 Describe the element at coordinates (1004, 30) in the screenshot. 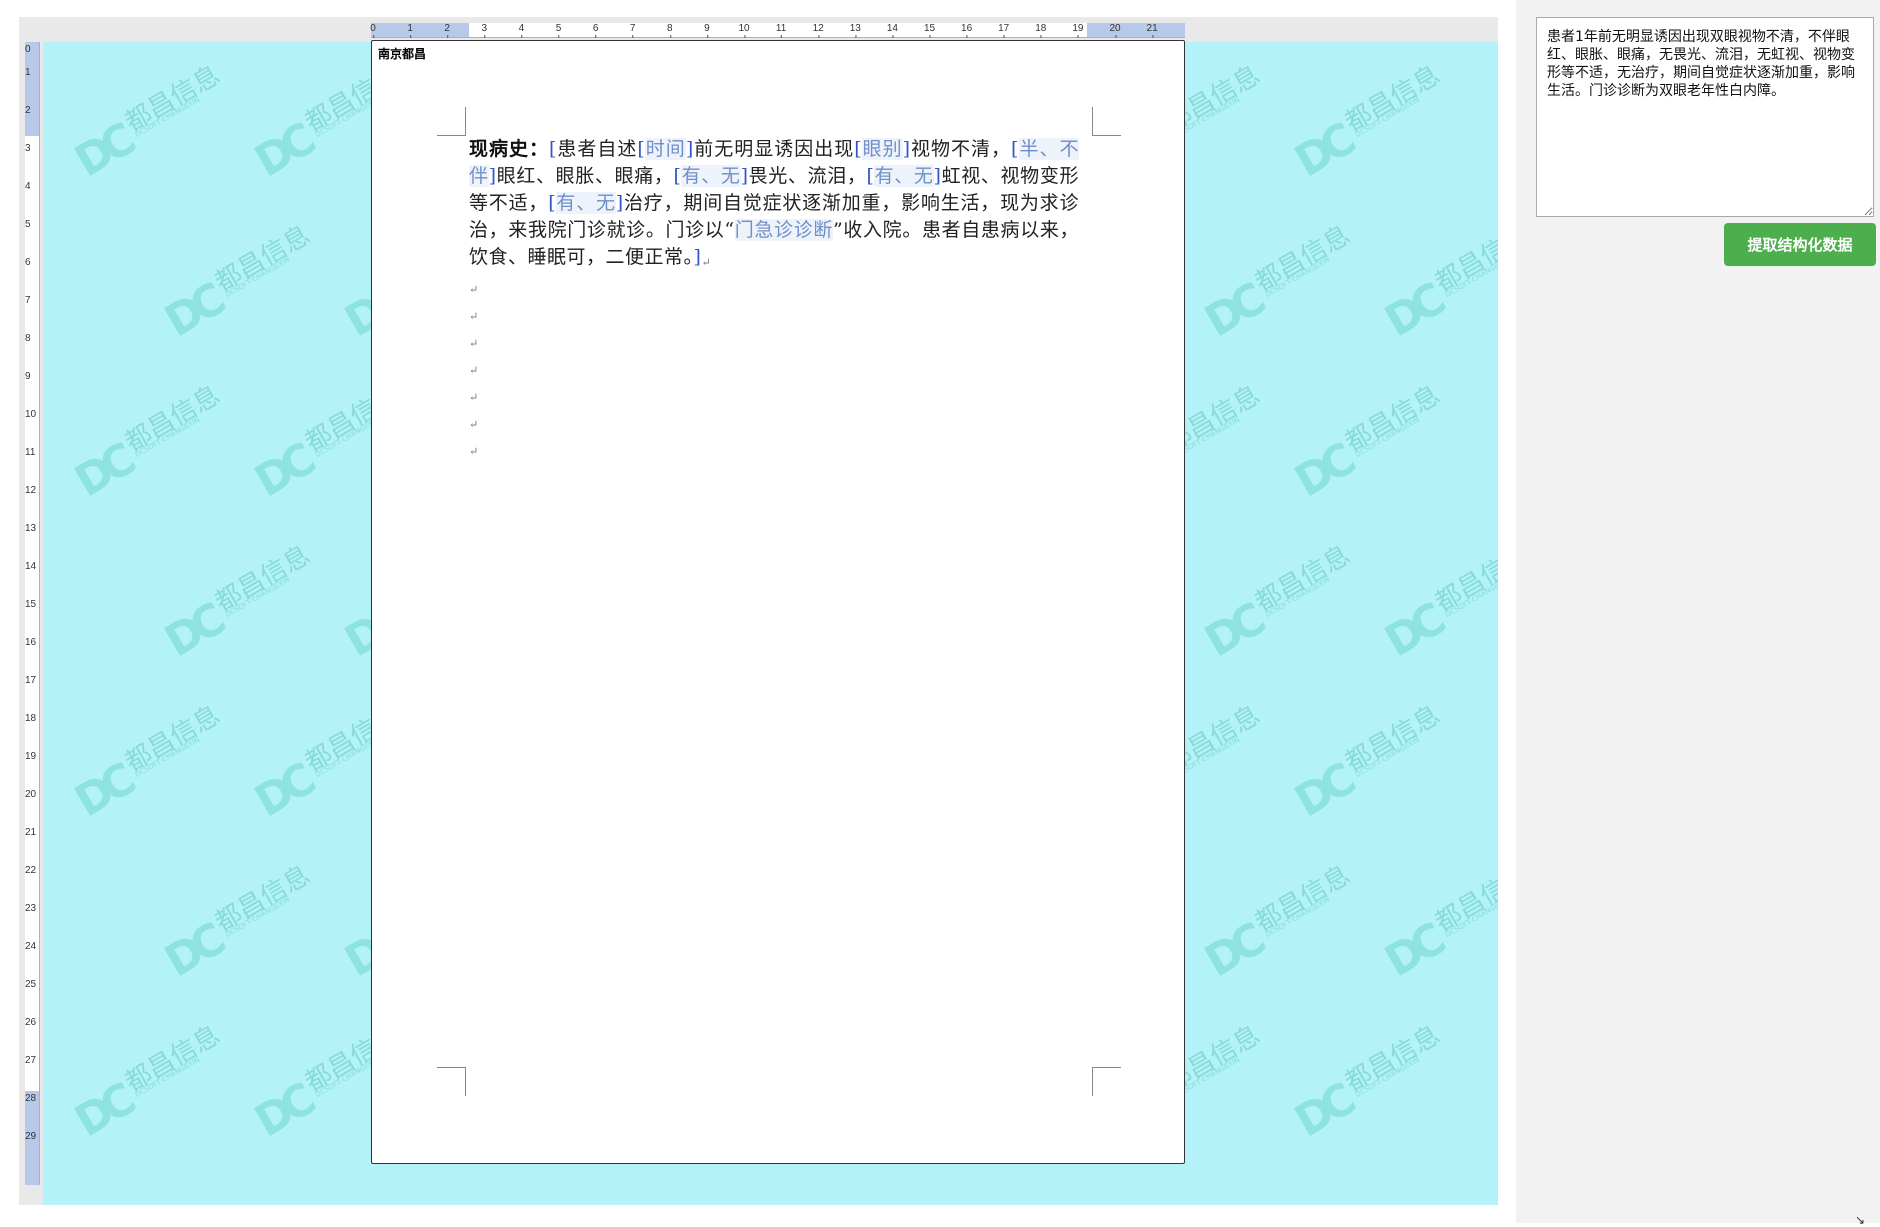

I see `ruler-tick-label: 17` at that location.